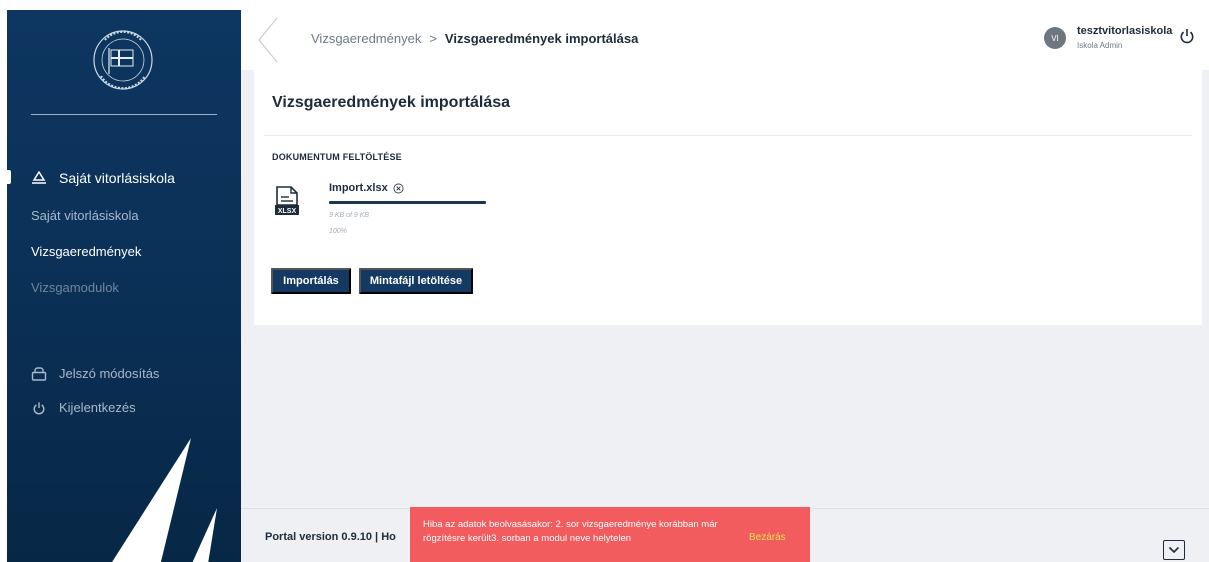  Describe the element at coordinates (9, 177) in the screenshot. I see `active-indicator` at that location.